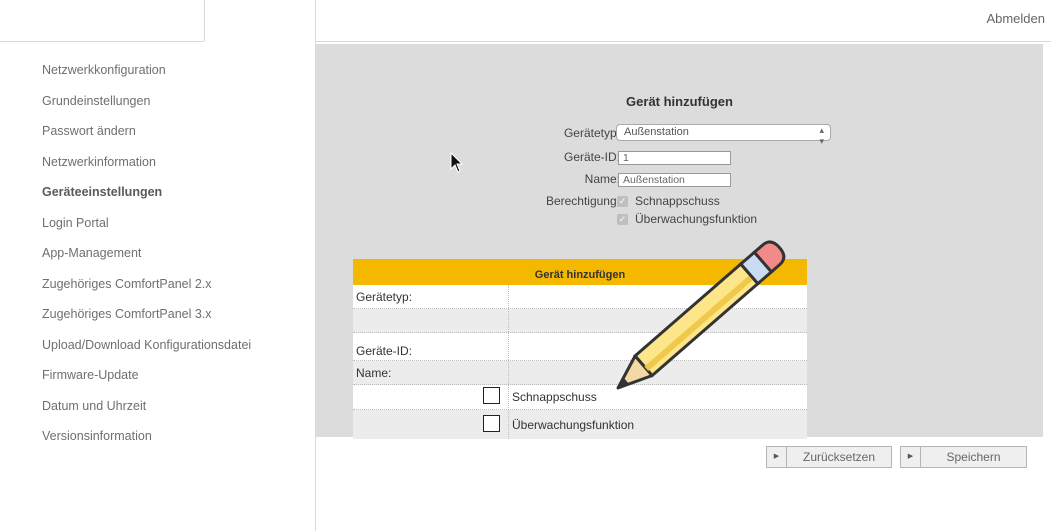 This screenshot has height=531, width=1051. I want to click on monitoring-label: Überwachungsfunktion, so click(696, 219).